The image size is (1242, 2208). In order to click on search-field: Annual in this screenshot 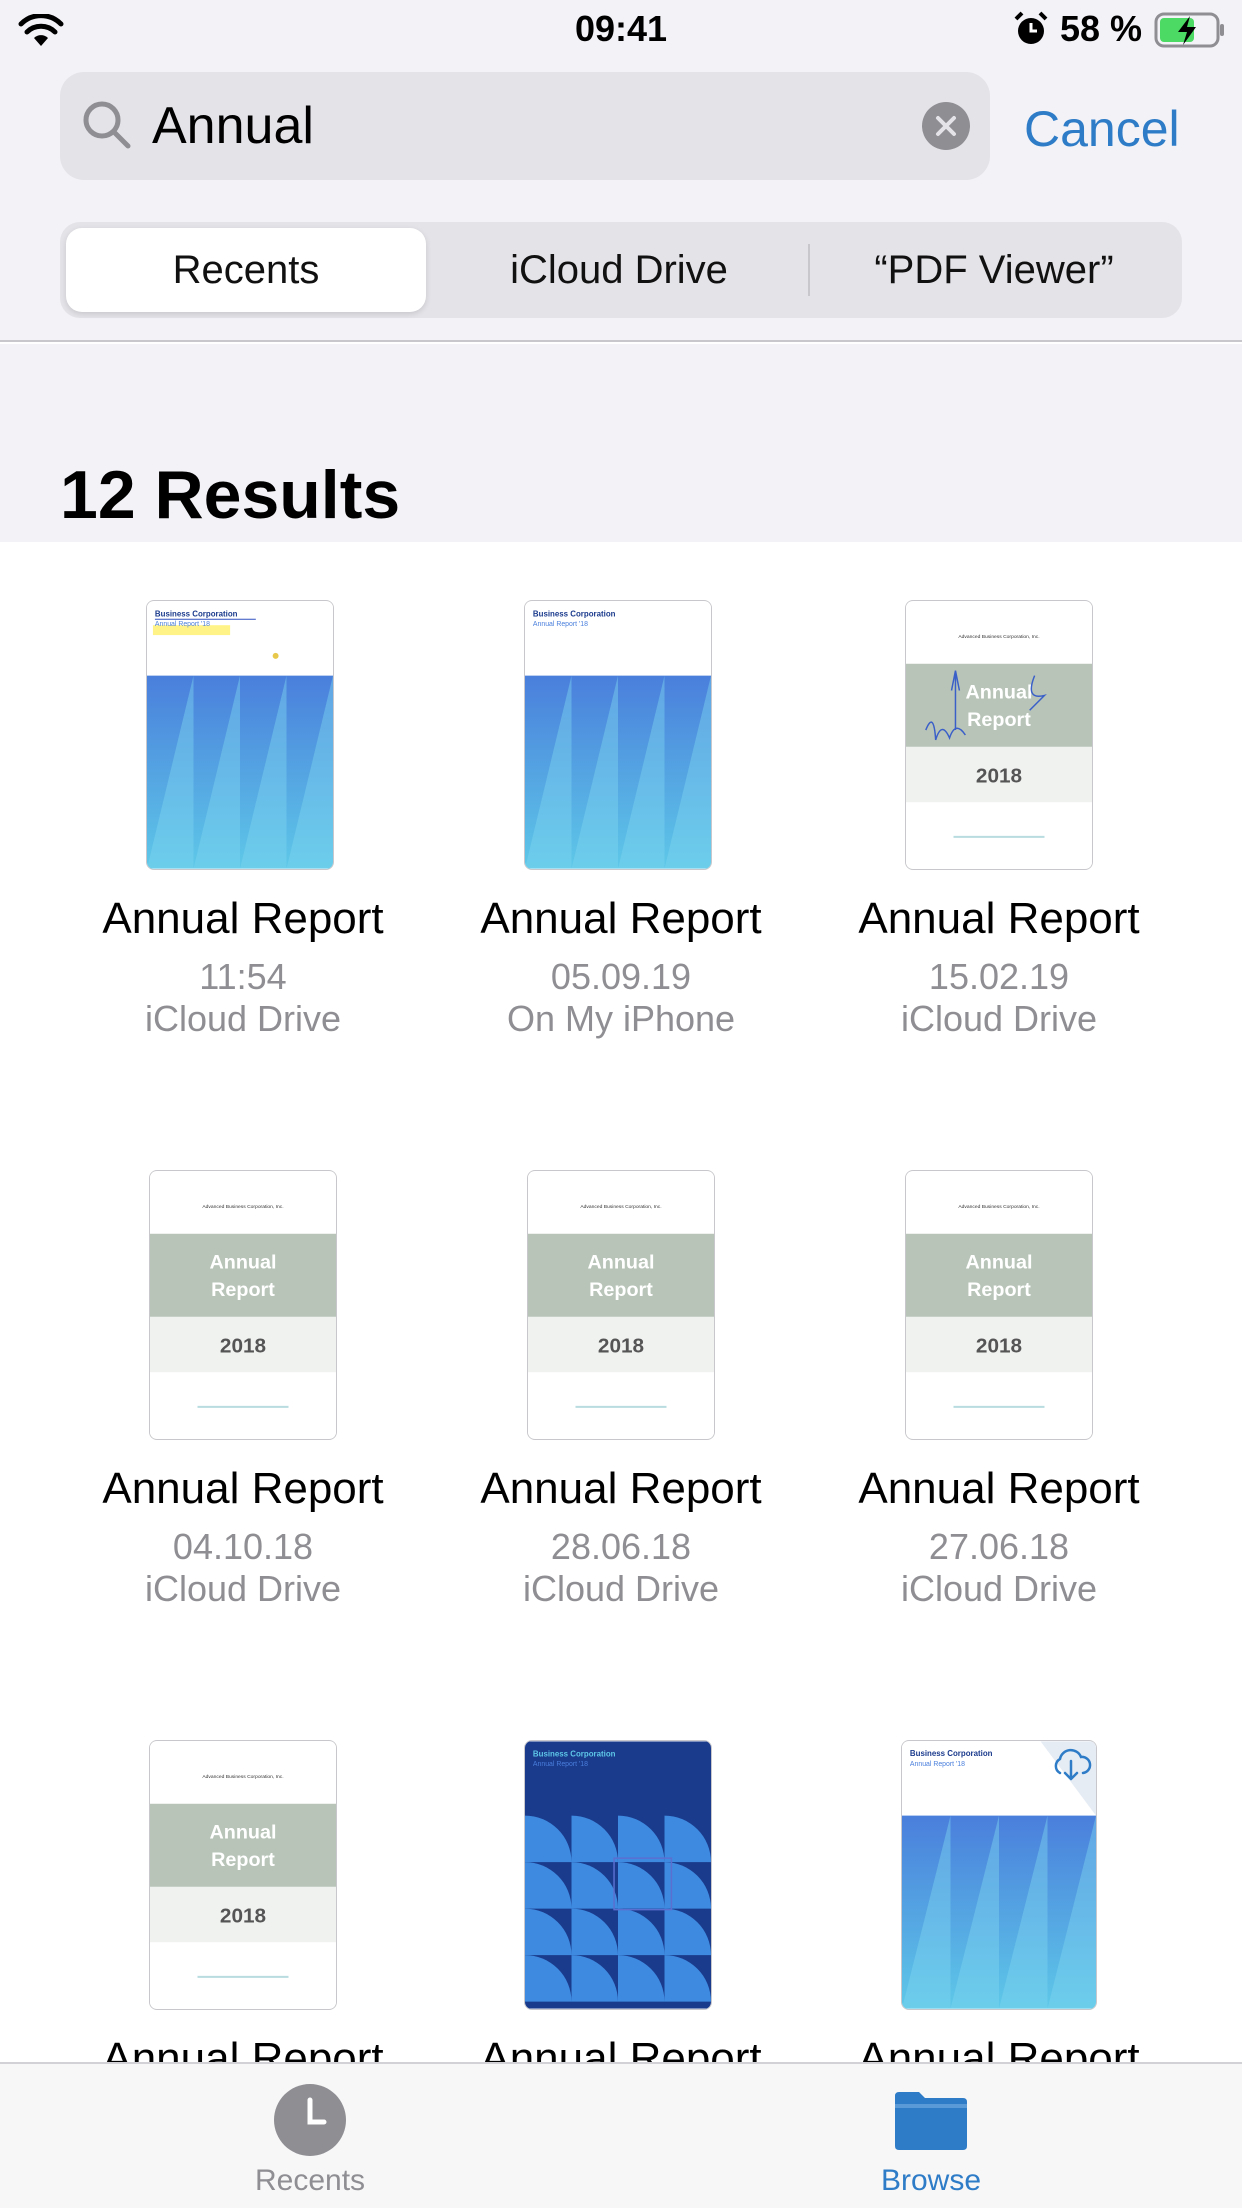, I will do `click(525, 126)`.